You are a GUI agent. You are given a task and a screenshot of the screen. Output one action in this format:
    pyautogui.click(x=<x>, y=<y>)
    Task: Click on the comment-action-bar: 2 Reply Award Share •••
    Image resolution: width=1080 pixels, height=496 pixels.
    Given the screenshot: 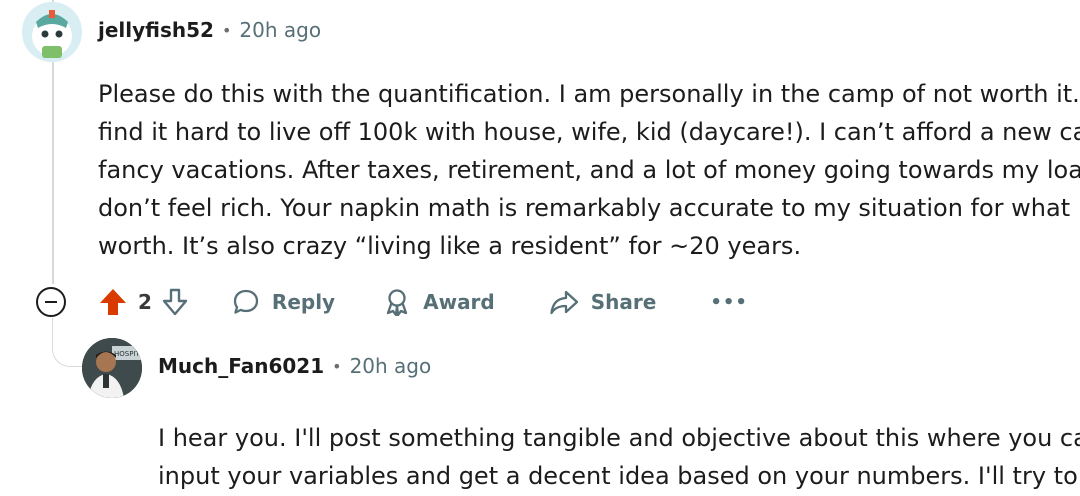 What is the action you would take?
    pyautogui.click(x=392, y=302)
    